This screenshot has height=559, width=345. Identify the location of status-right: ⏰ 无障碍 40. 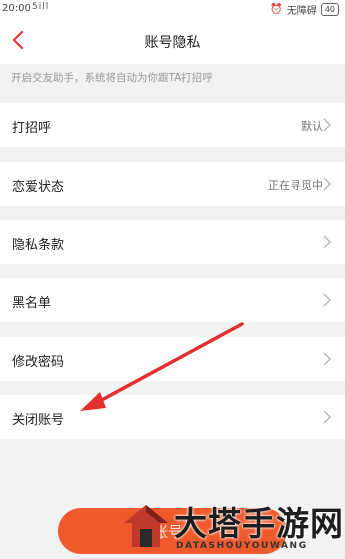
(304, 9).